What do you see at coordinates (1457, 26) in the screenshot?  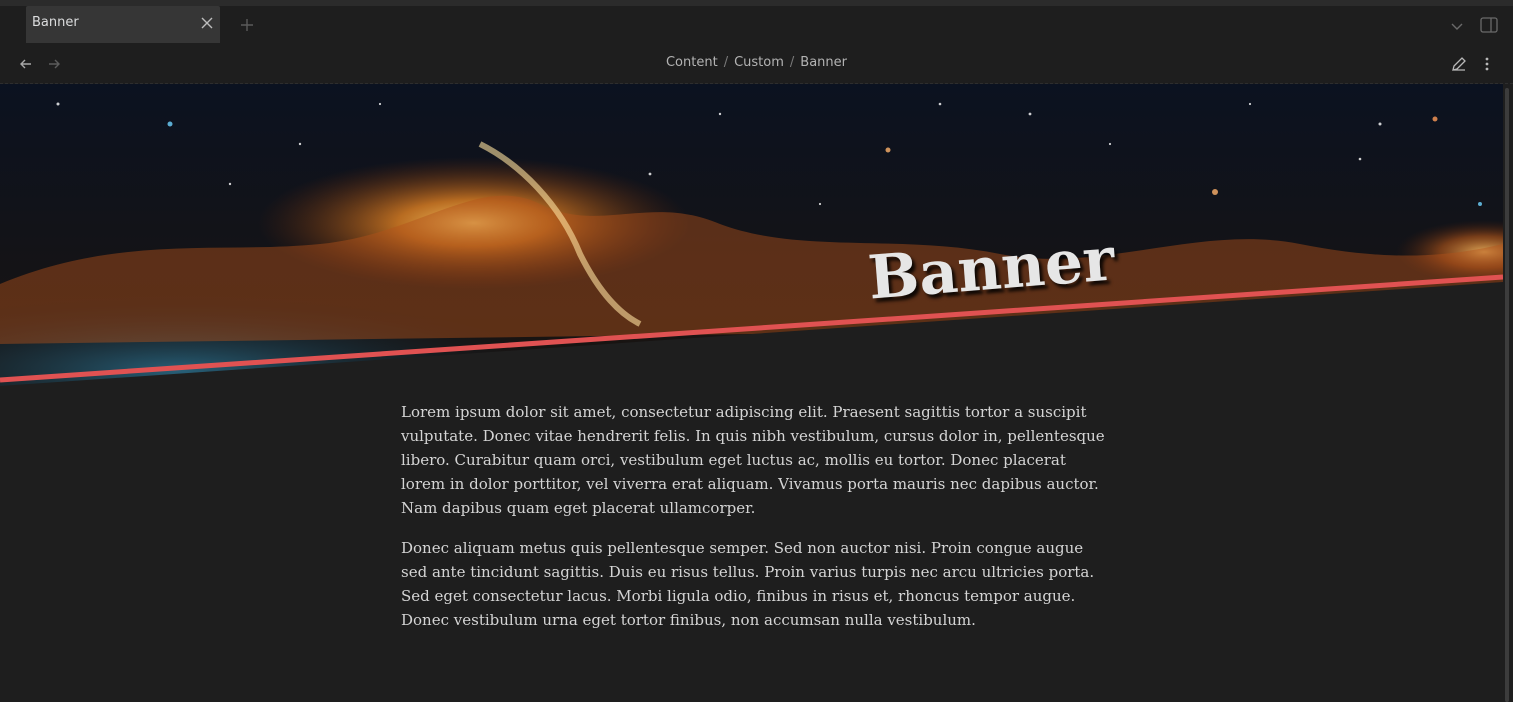 I see `chevron-down-icon` at bounding box center [1457, 26].